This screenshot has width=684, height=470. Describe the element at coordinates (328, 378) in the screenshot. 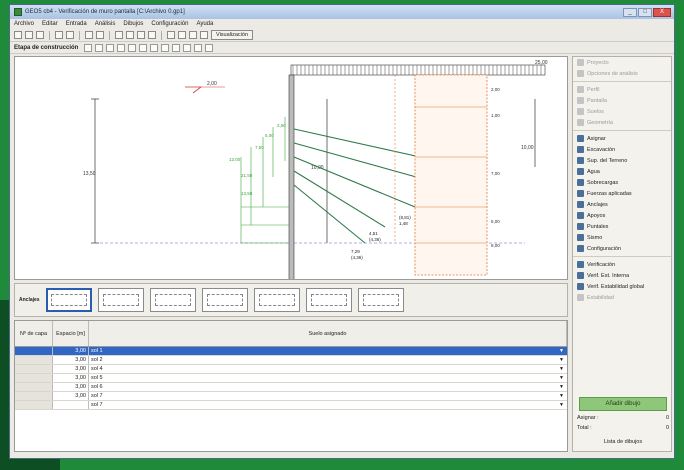

I see `row-soil: sol 5 ▼` at that location.